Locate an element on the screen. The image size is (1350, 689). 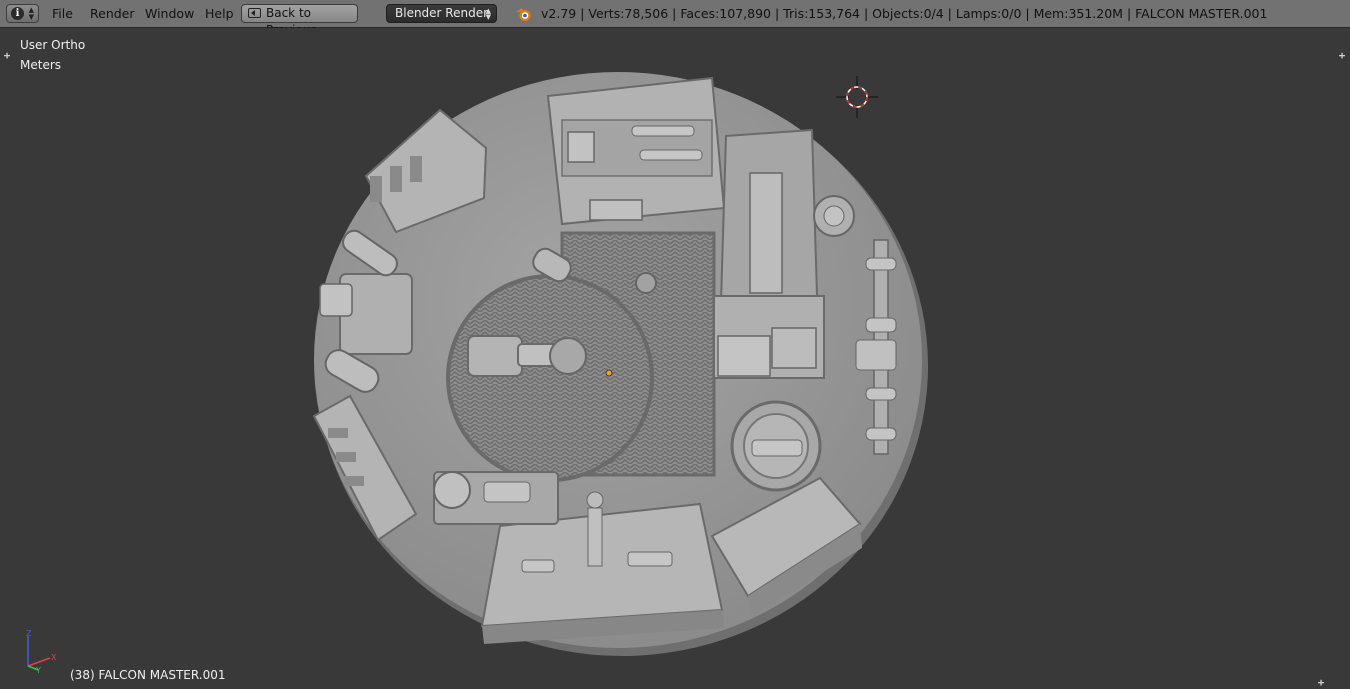
menu-render: Render is located at coordinates (112, 13).